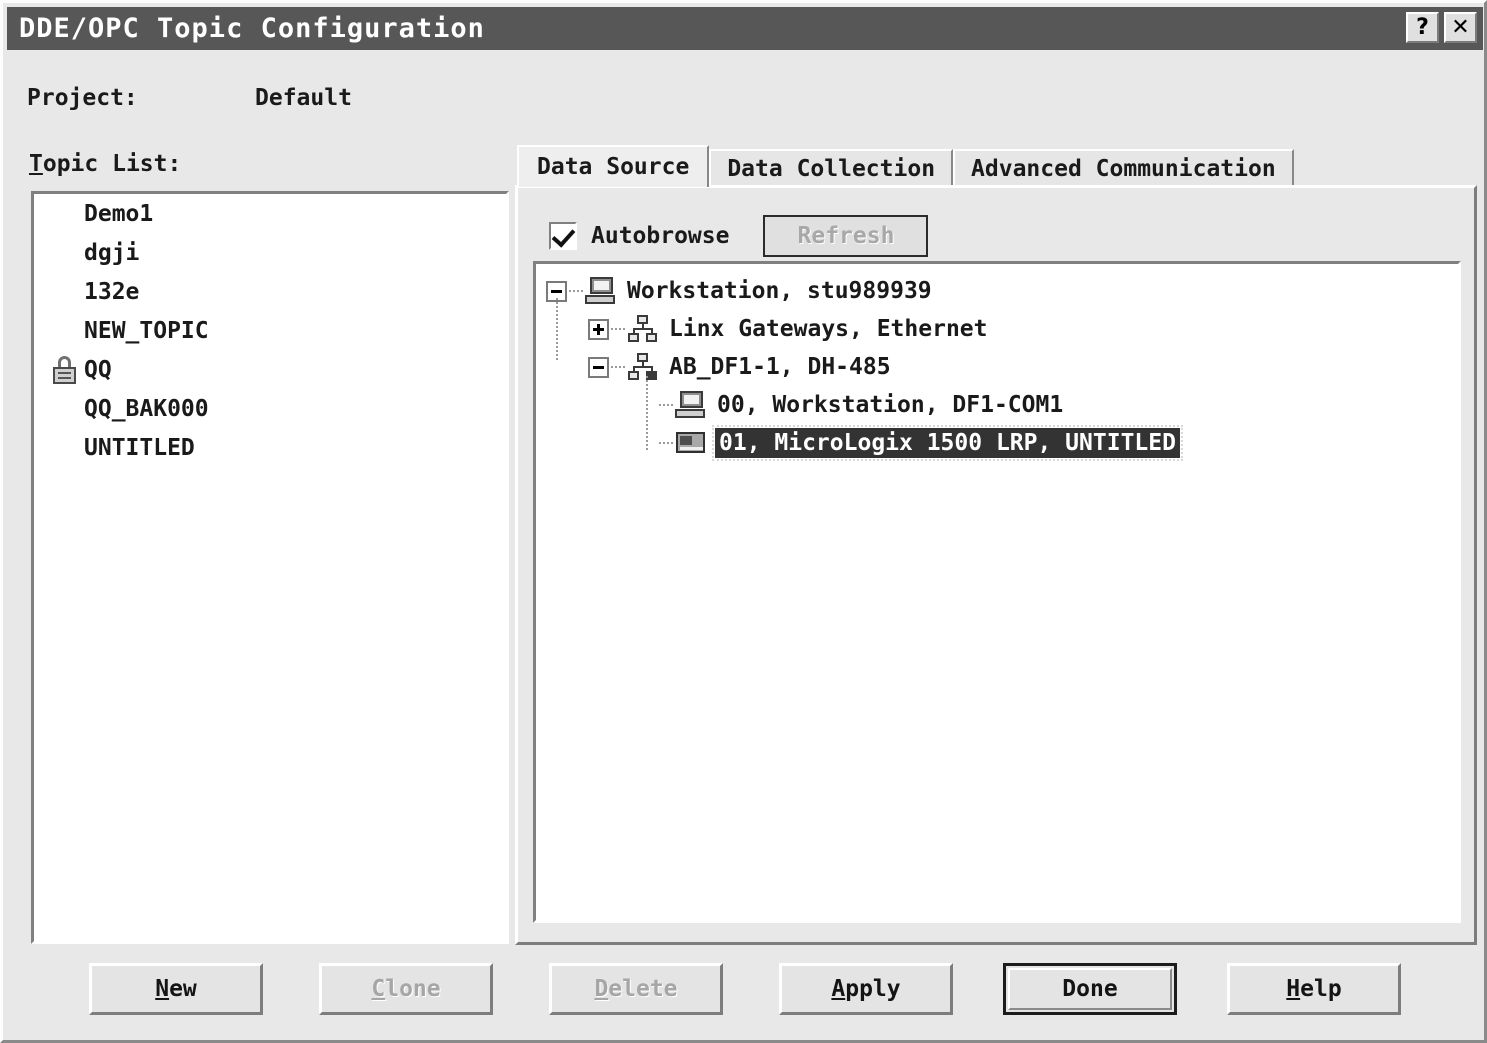 Image resolution: width=1487 pixels, height=1043 pixels. I want to click on tree-node-label: 01, MicroLogix 1500 LRP, UNTITLED, so click(947, 443).